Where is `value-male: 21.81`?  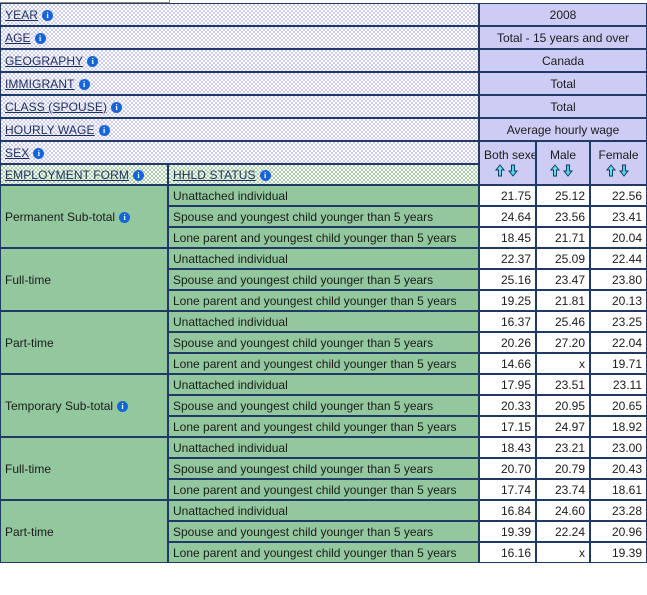
value-male: 21.81 is located at coordinates (563, 300).